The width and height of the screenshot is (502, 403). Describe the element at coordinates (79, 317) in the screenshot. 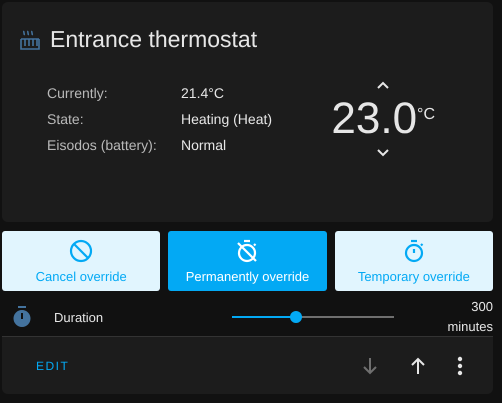

I see `duration-label: Duration` at that location.